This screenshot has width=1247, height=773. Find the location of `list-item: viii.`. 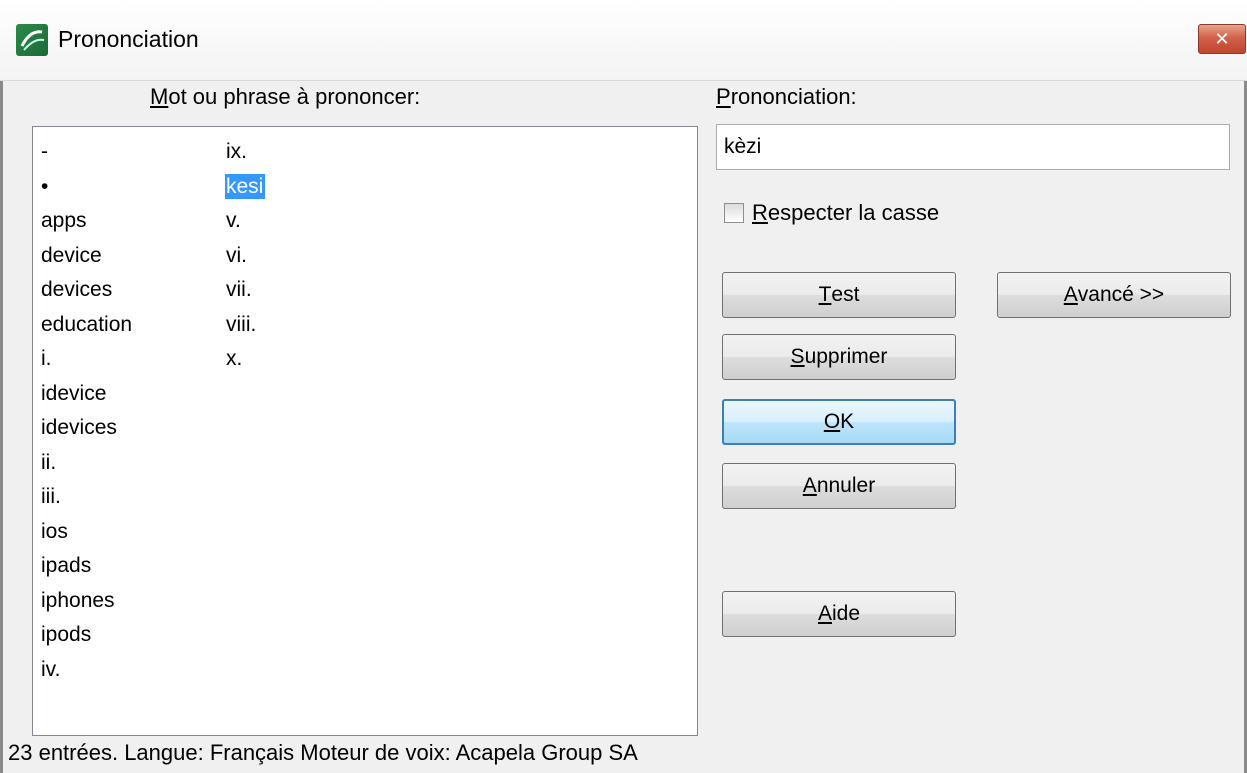

list-item: viii. is located at coordinates (245, 325).